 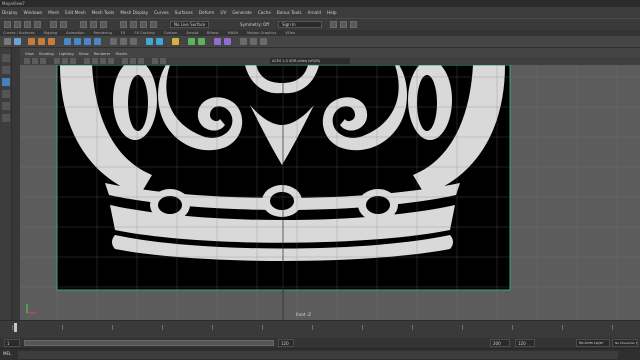 I want to click on toolbox-lasso-icon, so click(x=6, y=70).